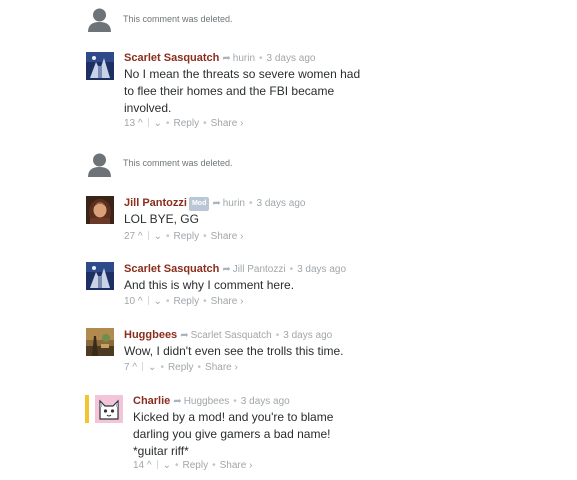 This screenshot has width=577, height=480. Describe the element at coordinates (150, 335) in the screenshot. I see `author-name: Huggbees` at that location.